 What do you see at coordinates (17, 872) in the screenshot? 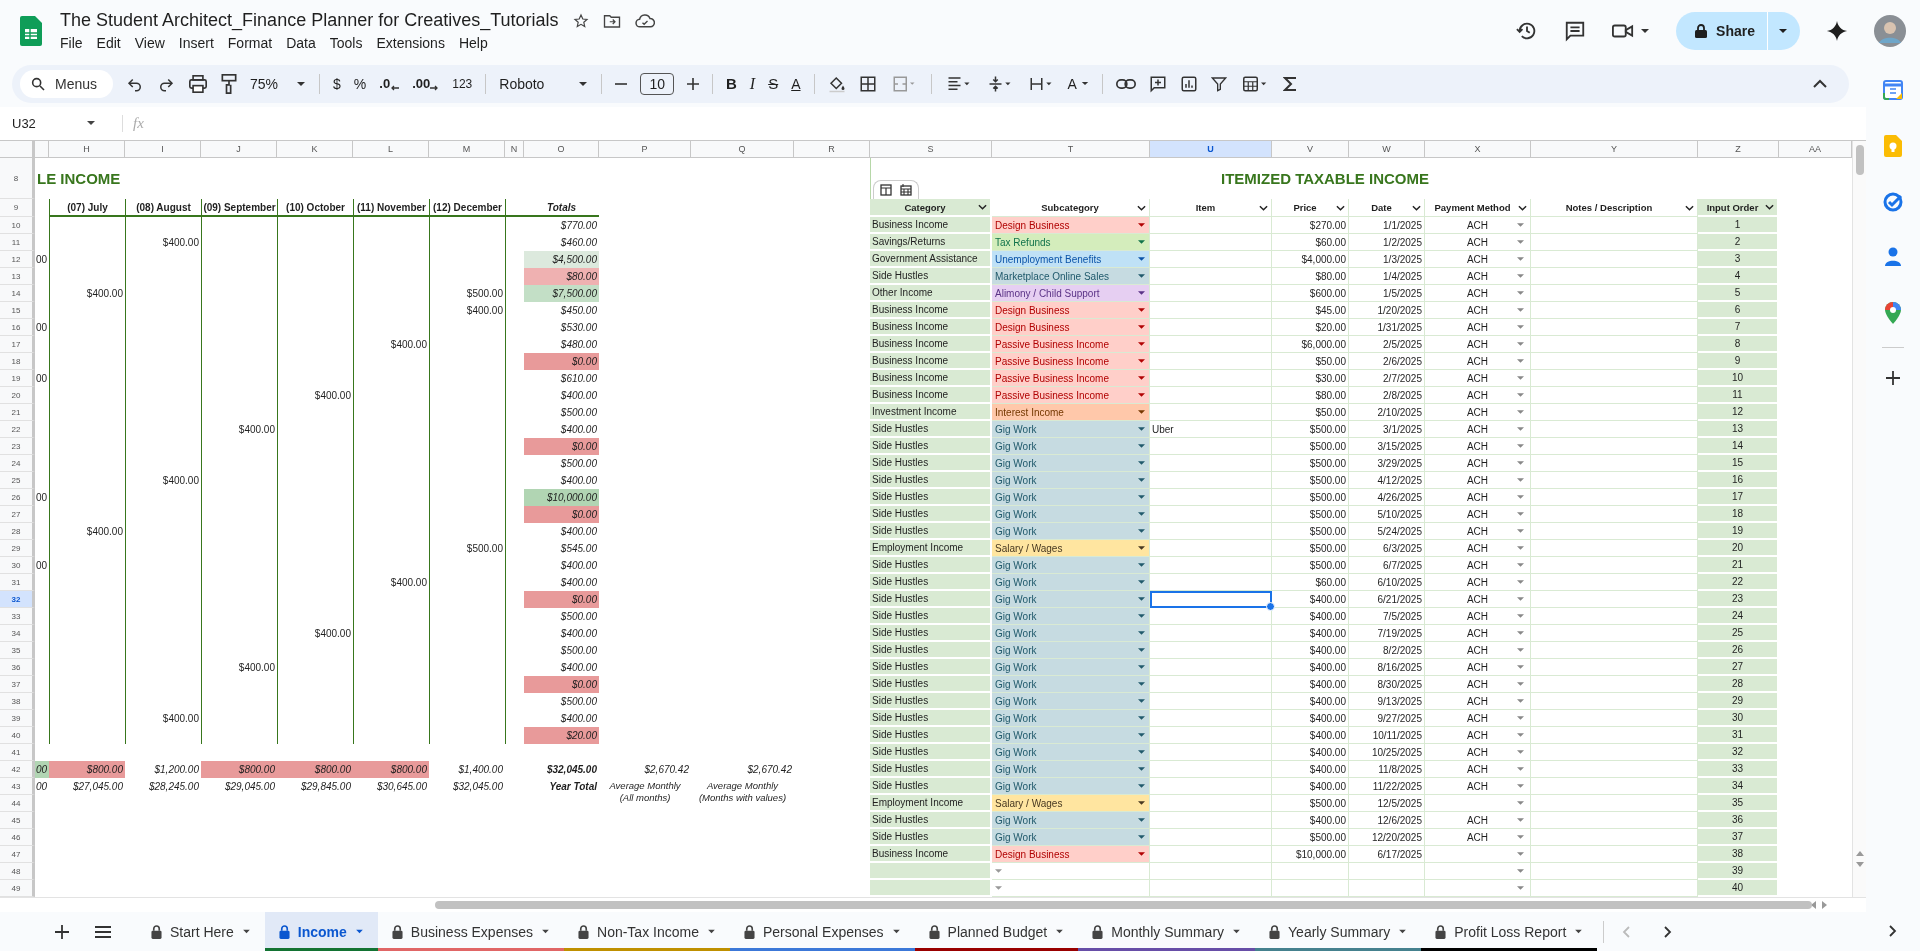
I see `row-header: 48` at bounding box center [17, 872].